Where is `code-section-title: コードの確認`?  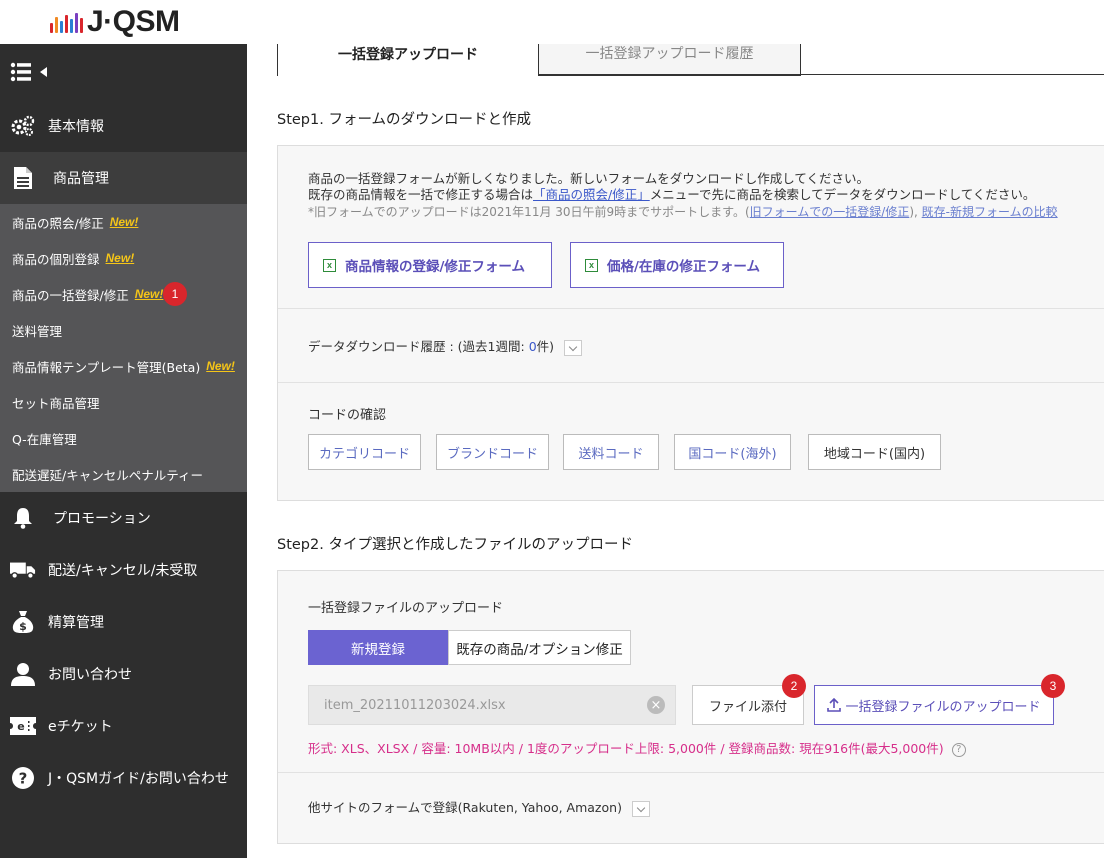
code-section-title: コードの確認 is located at coordinates (347, 415).